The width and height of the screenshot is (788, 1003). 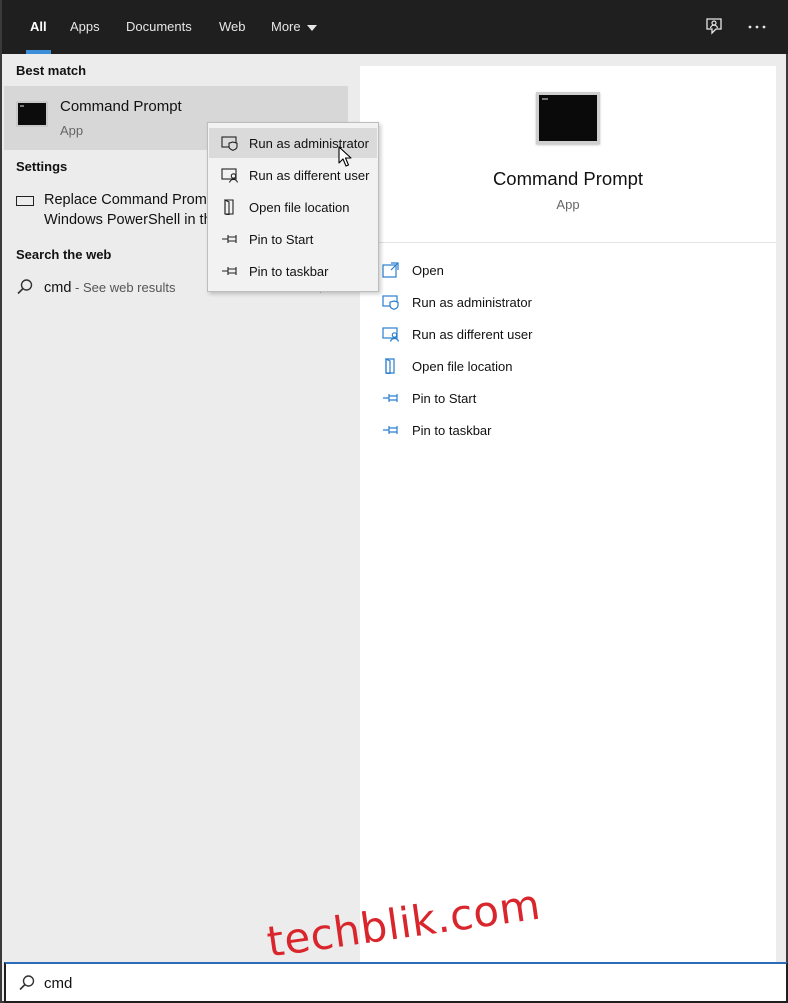 What do you see at coordinates (121, 106) in the screenshot?
I see `best-match-title: Command Prompt` at bounding box center [121, 106].